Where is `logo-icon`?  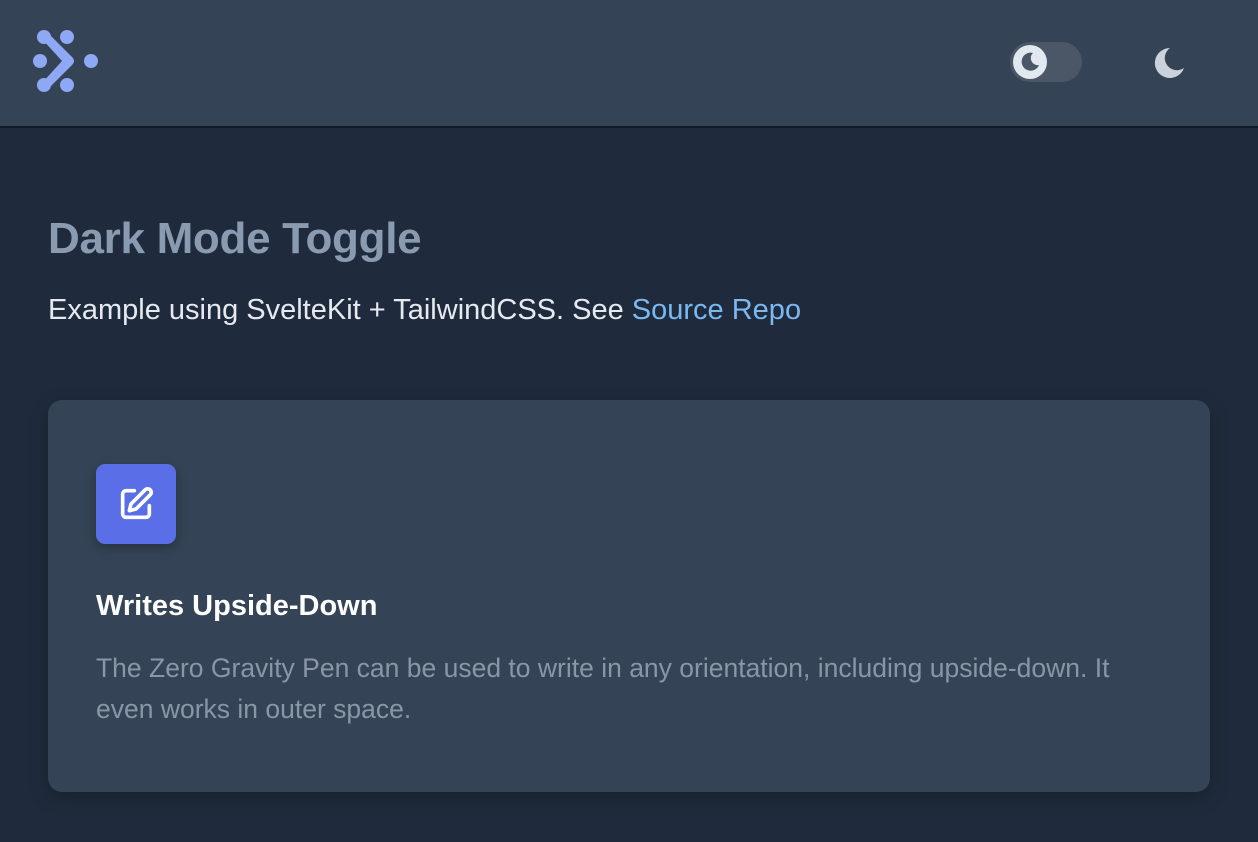 logo-icon is located at coordinates (67, 62).